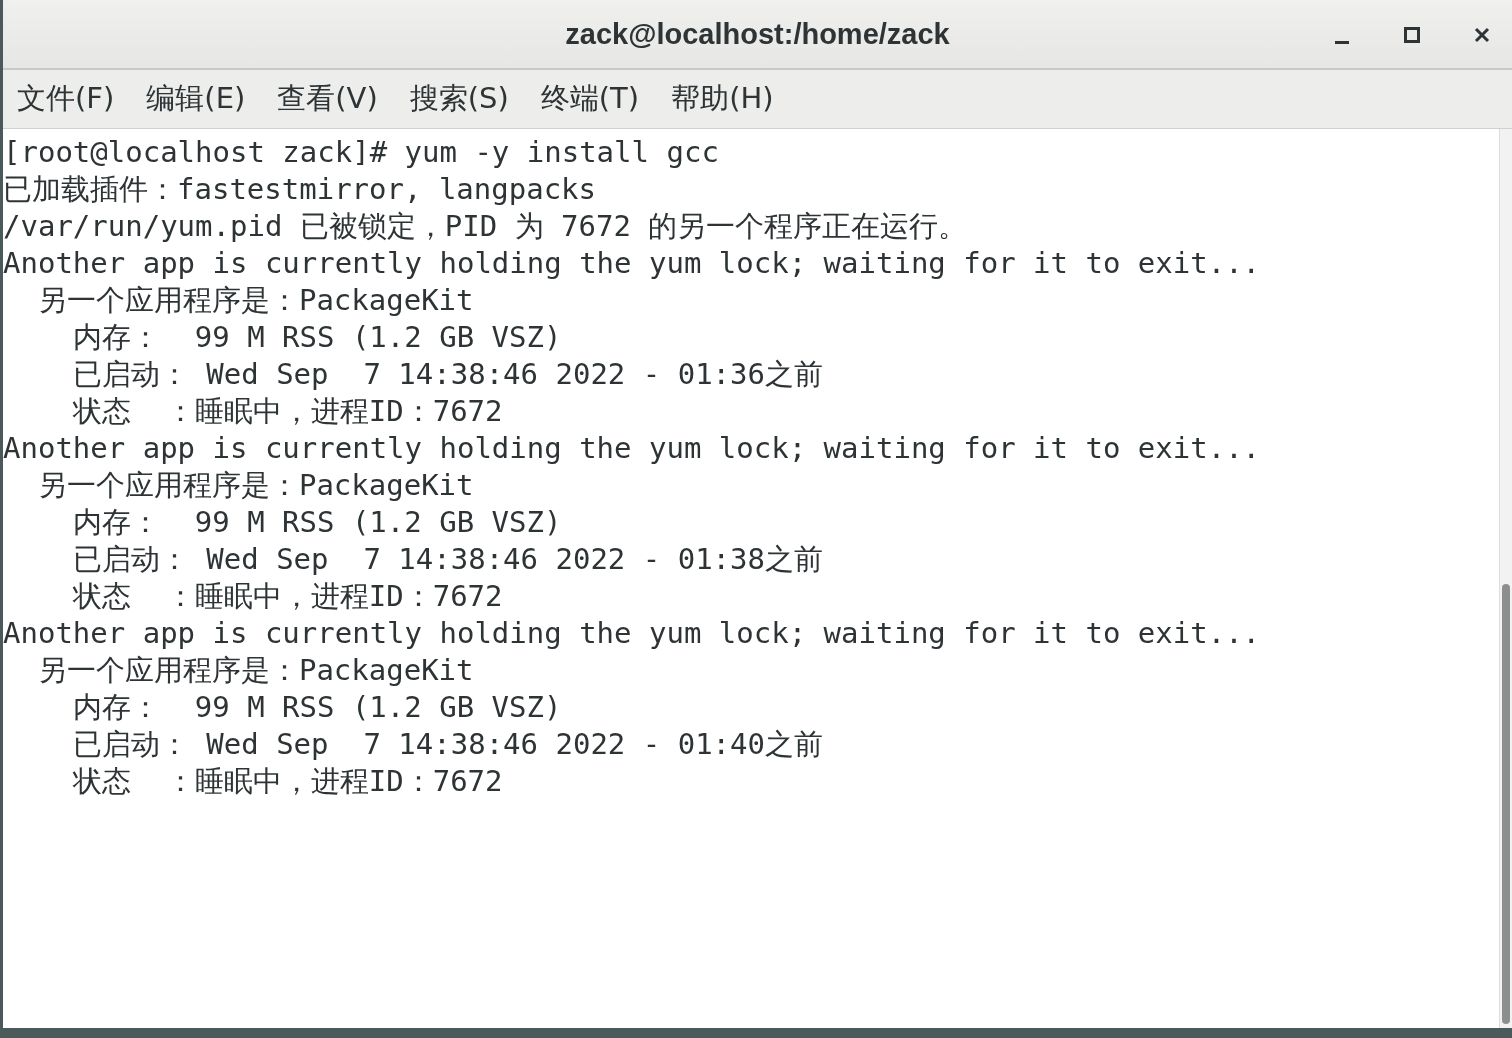  I want to click on menu-item: 帮助(H), so click(722, 99).